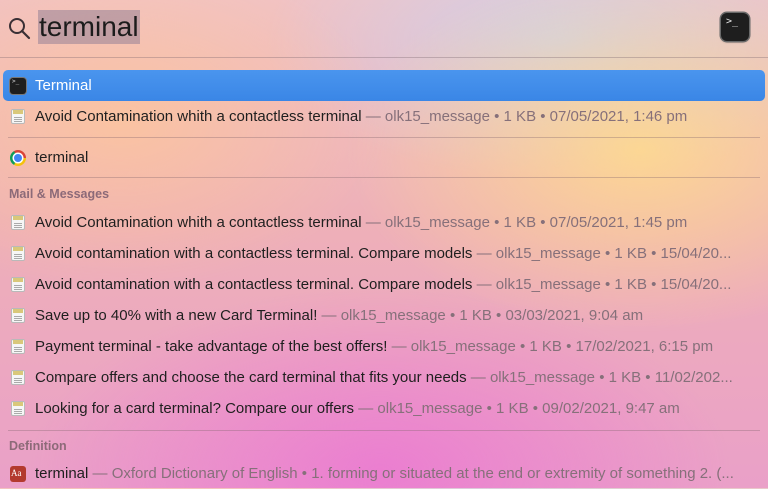  What do you see at coordinates (89, 27) in the screenshot?
I see `search-input: terminal` at bounding box center [89, 27].